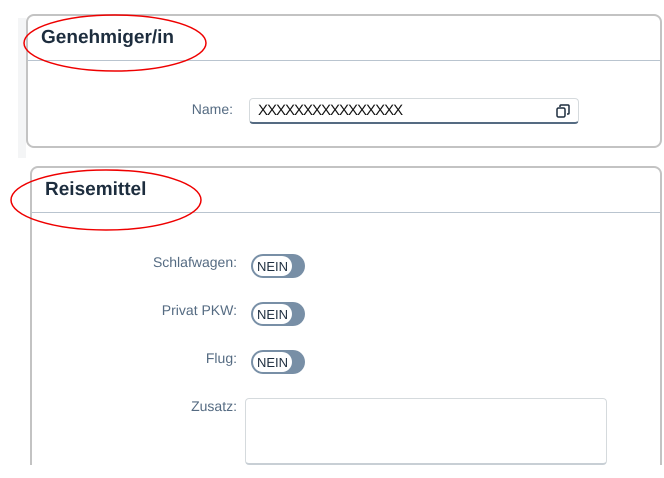 The image size is (664, 478). Describe the element at coordinates (211, 108) in the screenshot. I see `field-label: Name:` at that location.